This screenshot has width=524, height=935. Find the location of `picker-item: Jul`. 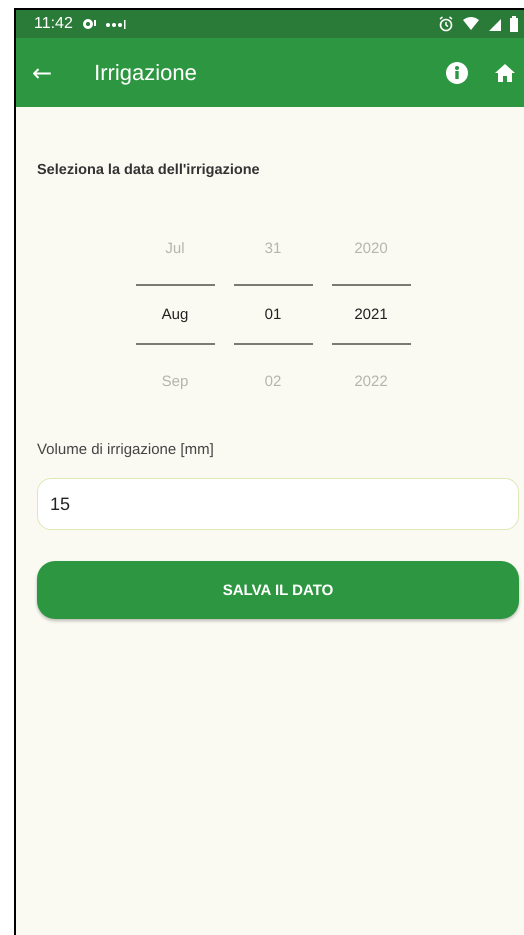

picker-item: Jul is located at coordinates (175, 248).